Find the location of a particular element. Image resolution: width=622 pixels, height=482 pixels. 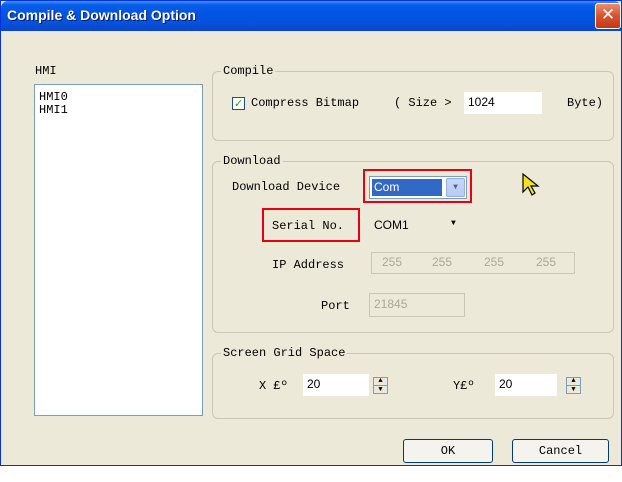

grid-y-input: 20 is located at coordinates (526, 385).